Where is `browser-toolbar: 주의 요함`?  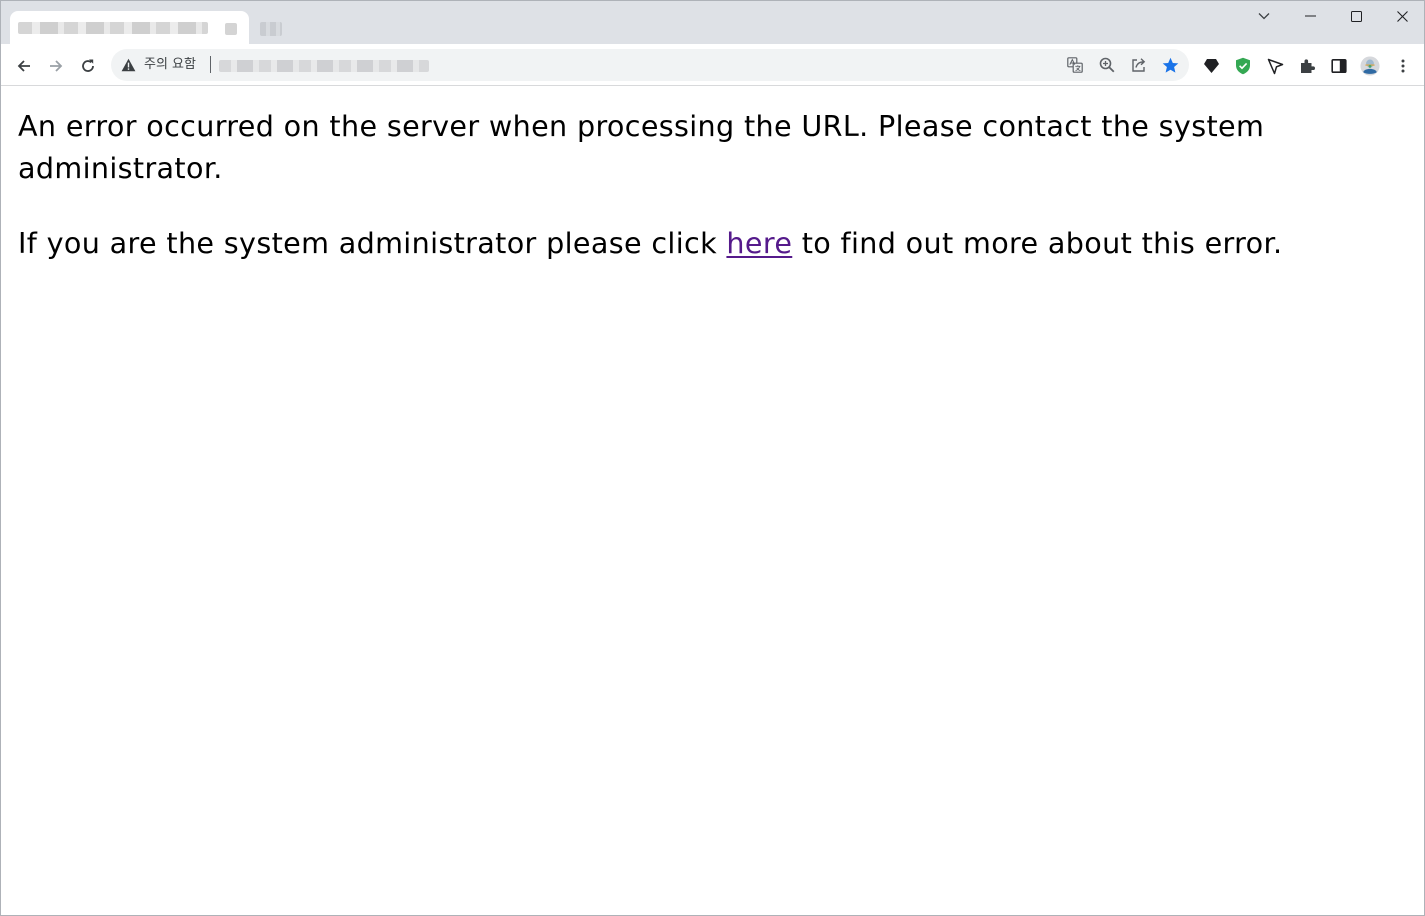 browser-toolbar: 주의 요함 is located at coordinates (712, 65).